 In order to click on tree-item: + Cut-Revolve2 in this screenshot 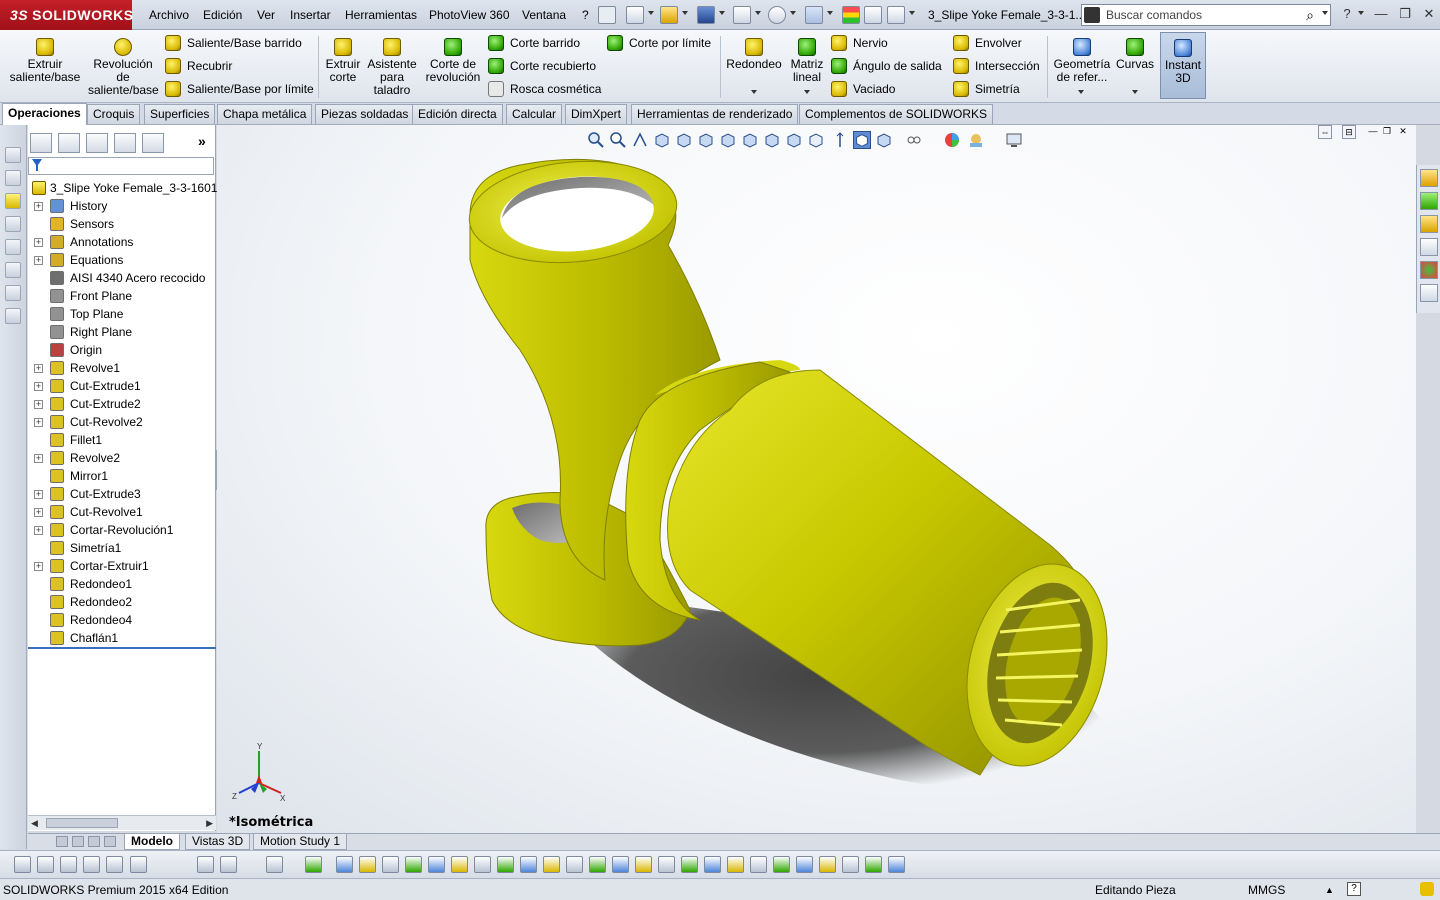, I will do `click(122, 422)`.